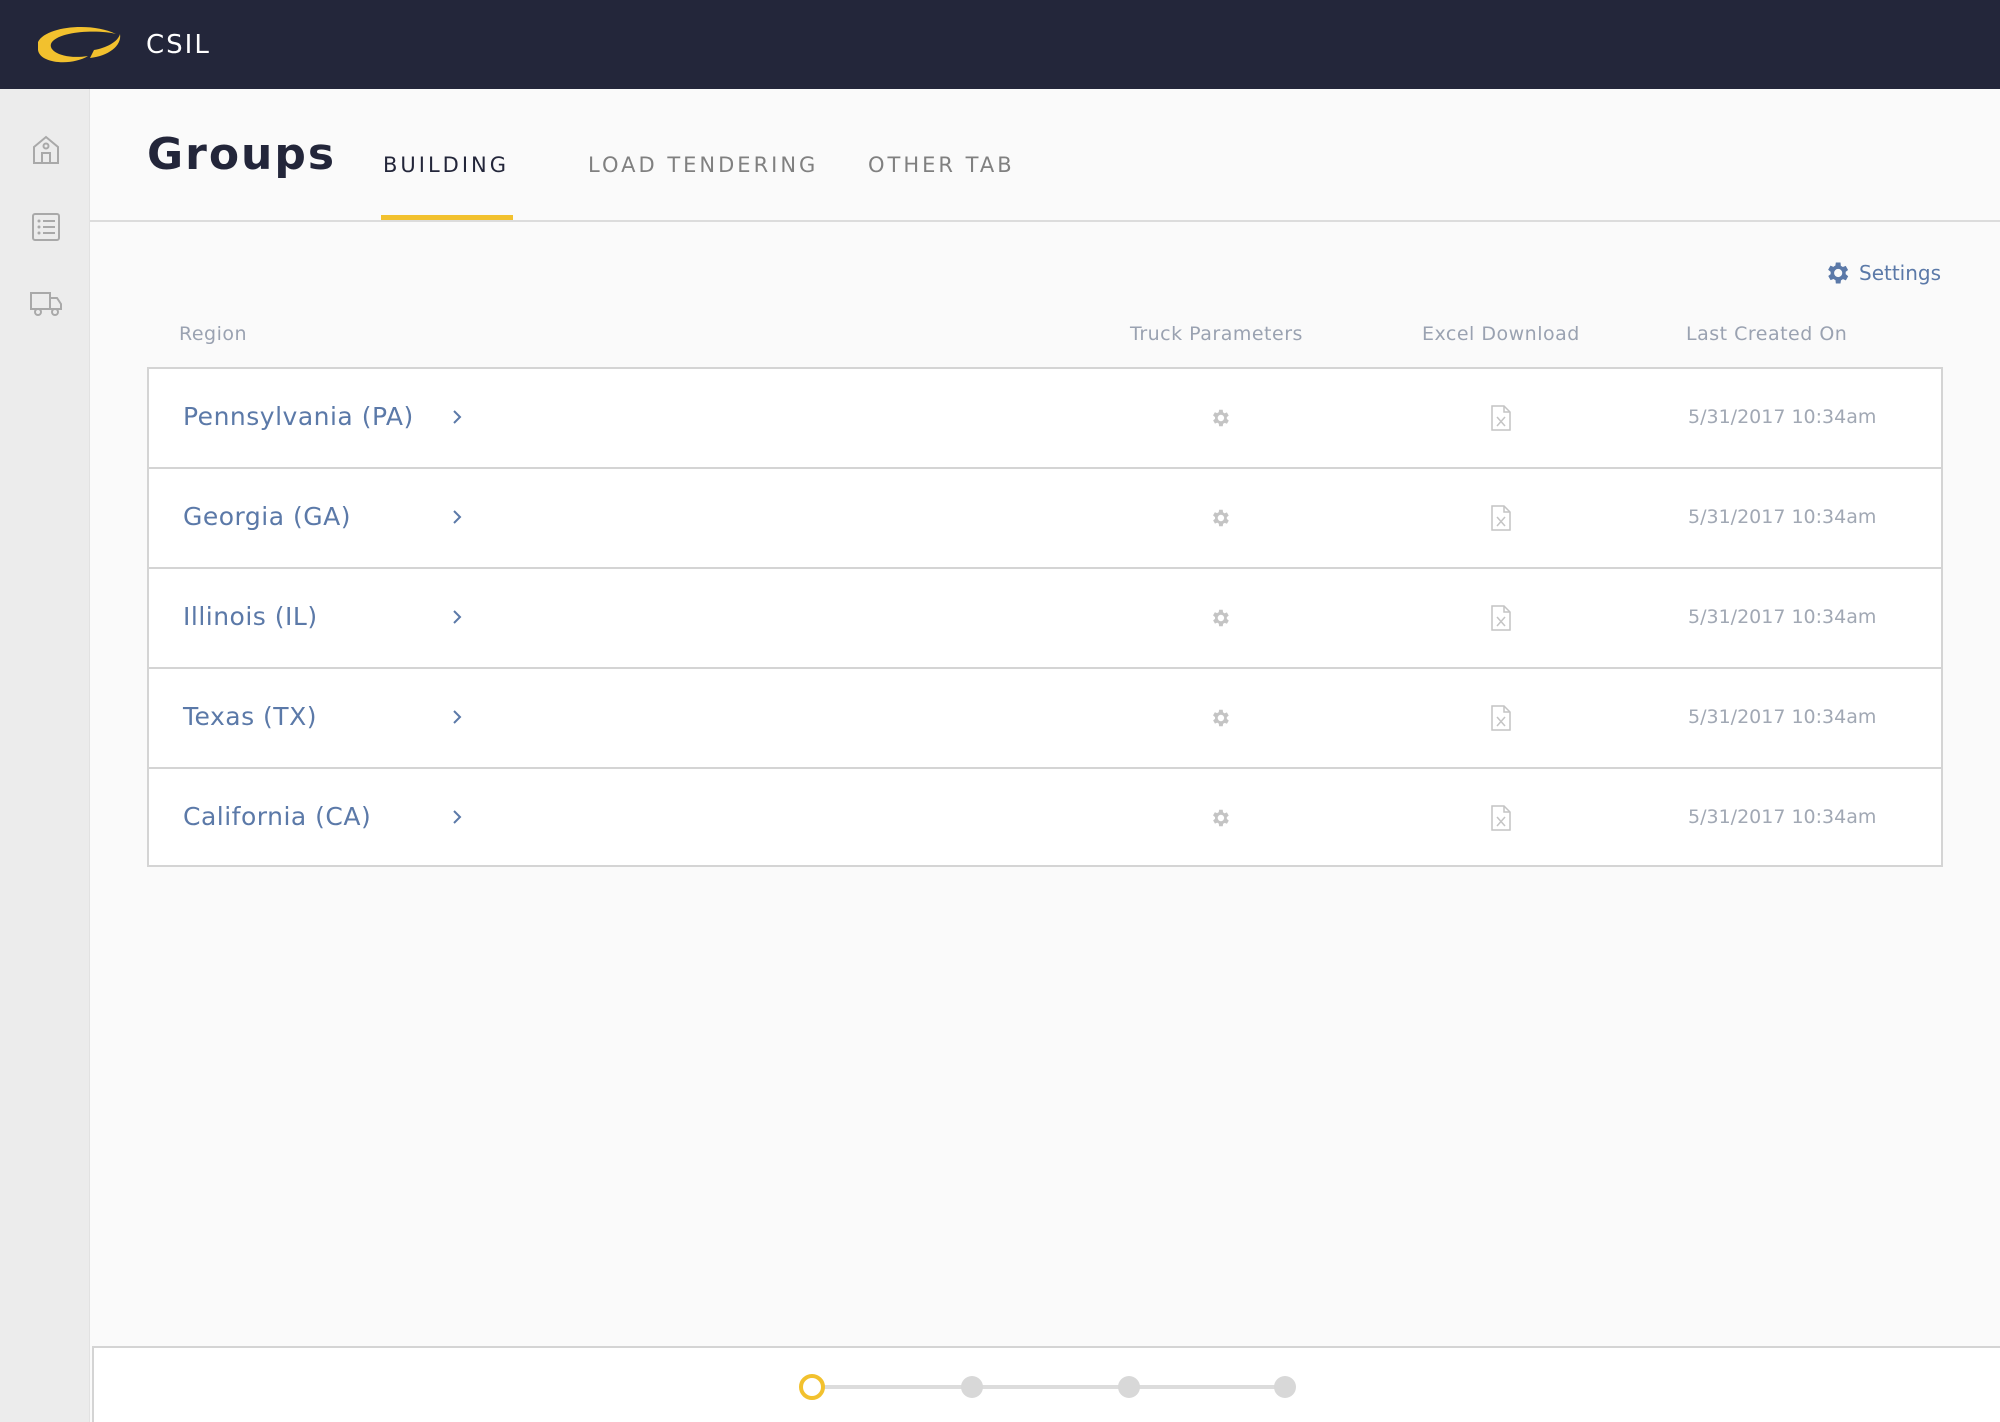 The image size is (2000, 1422). Describe the element at coordinates (1900, 273) in the screenshot. I see `settings-label: Settings` at that location.